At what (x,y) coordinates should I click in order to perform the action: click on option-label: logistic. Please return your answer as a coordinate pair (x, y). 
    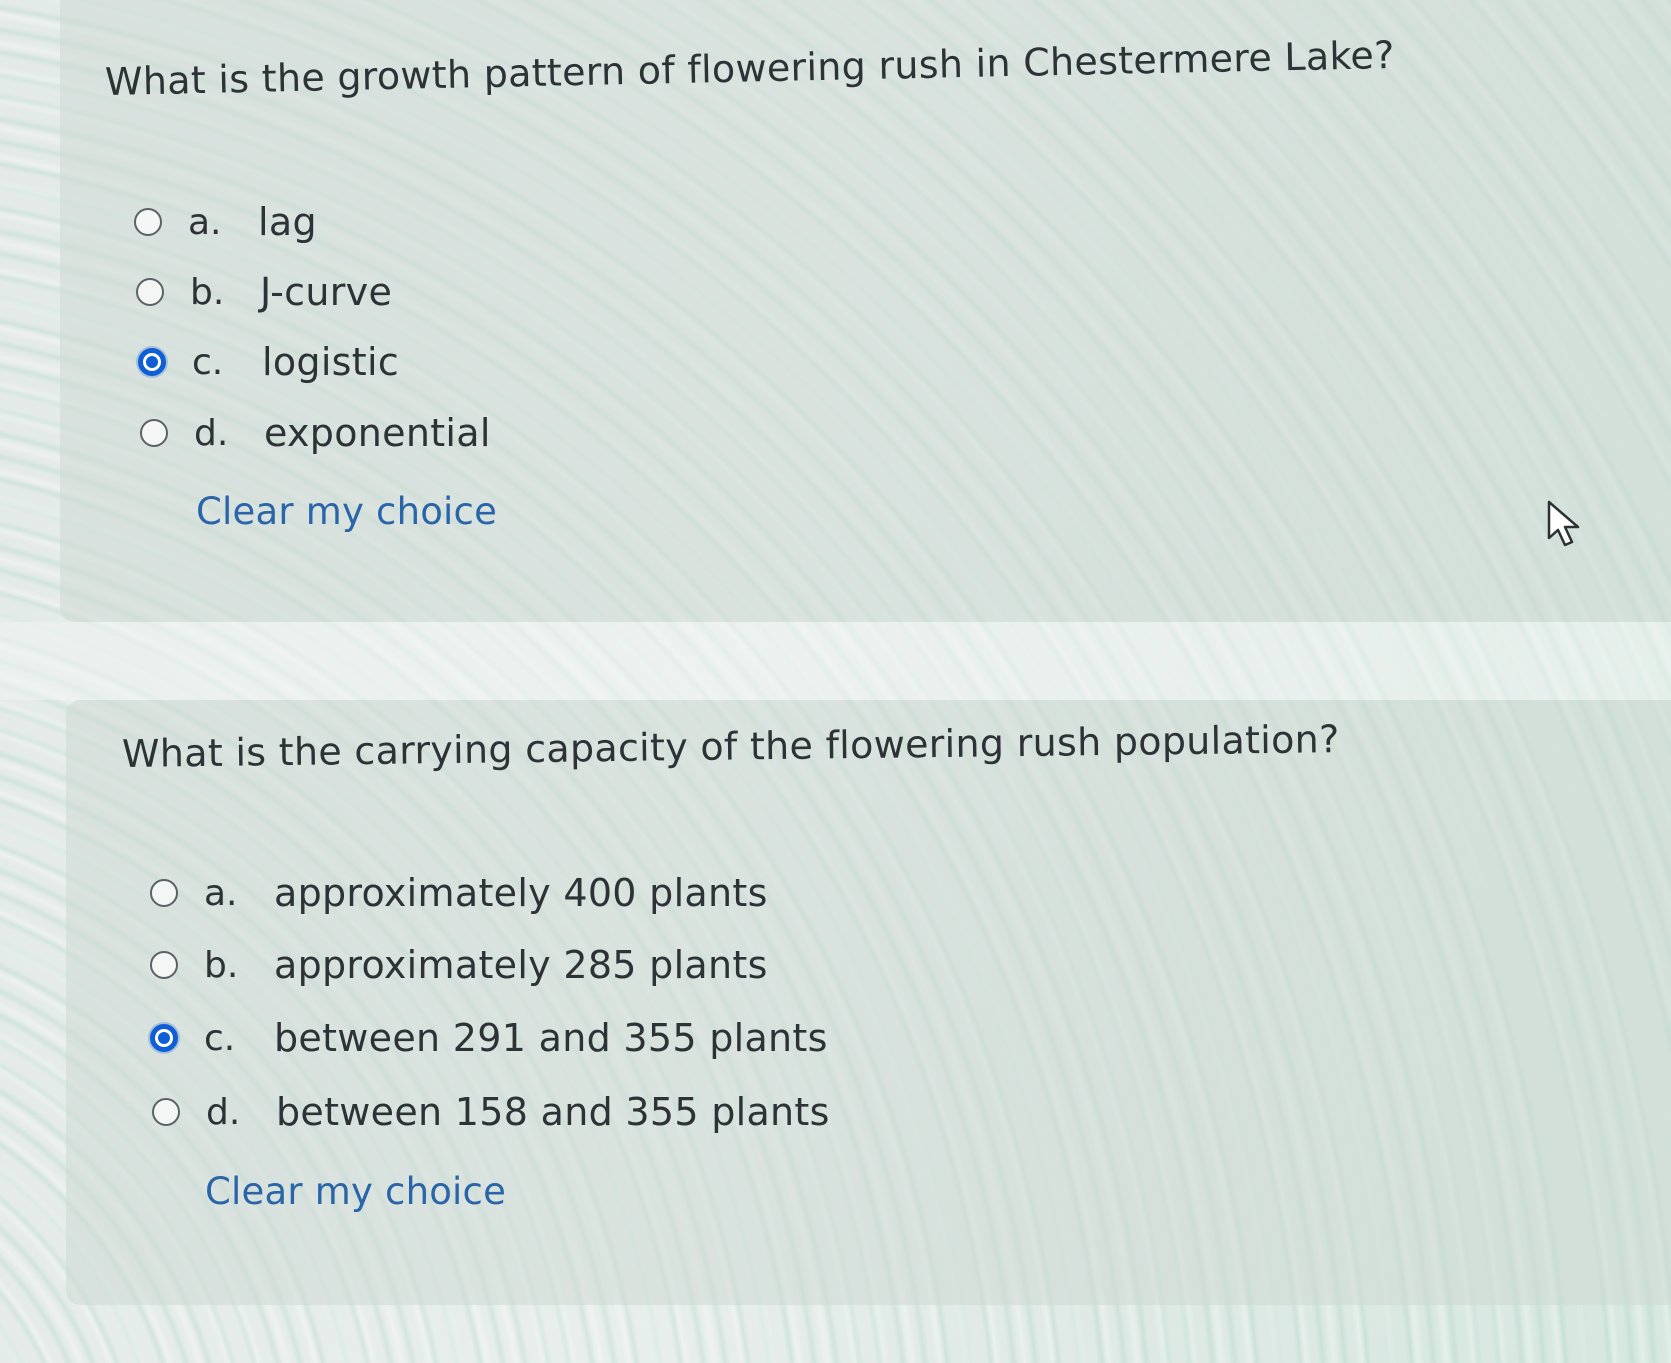
    Looking at the image, I should click on (331, 362).